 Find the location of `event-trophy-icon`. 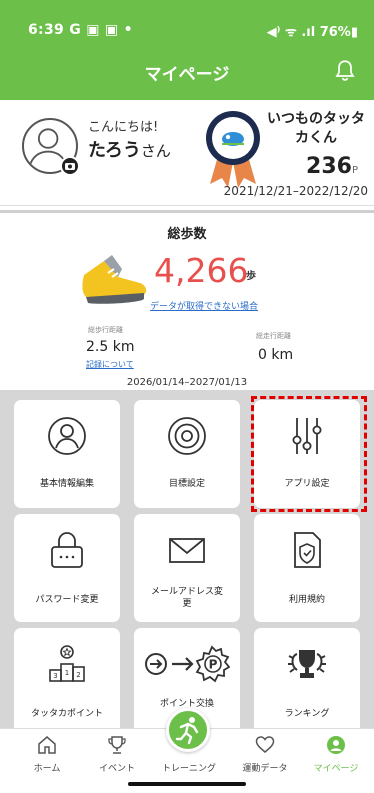

event-trophy-icon is located at coordinates (117, 745).